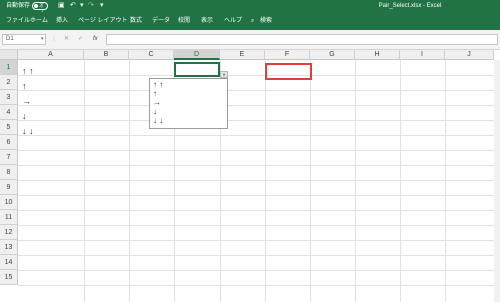  Describe the element at coordinates (151, 55) in the screenshot. I see `column-header-c: C` at that location.